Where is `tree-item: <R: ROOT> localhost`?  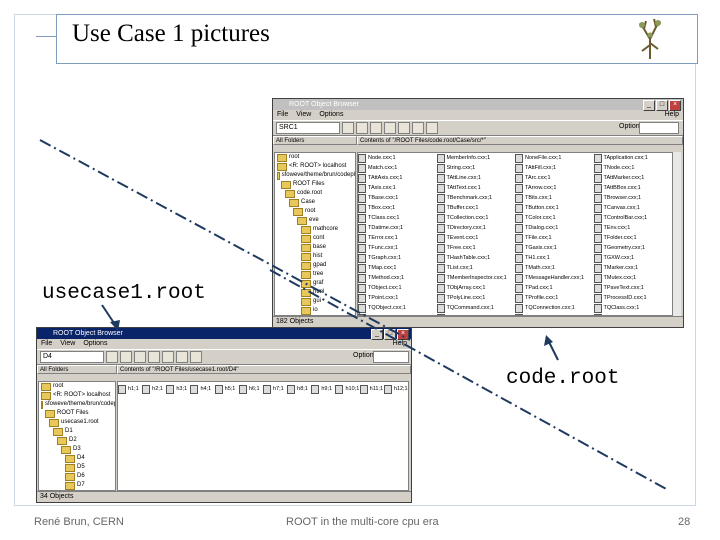
tree-item: <R: ROOT> localhost is located at coordinates (77, 395).